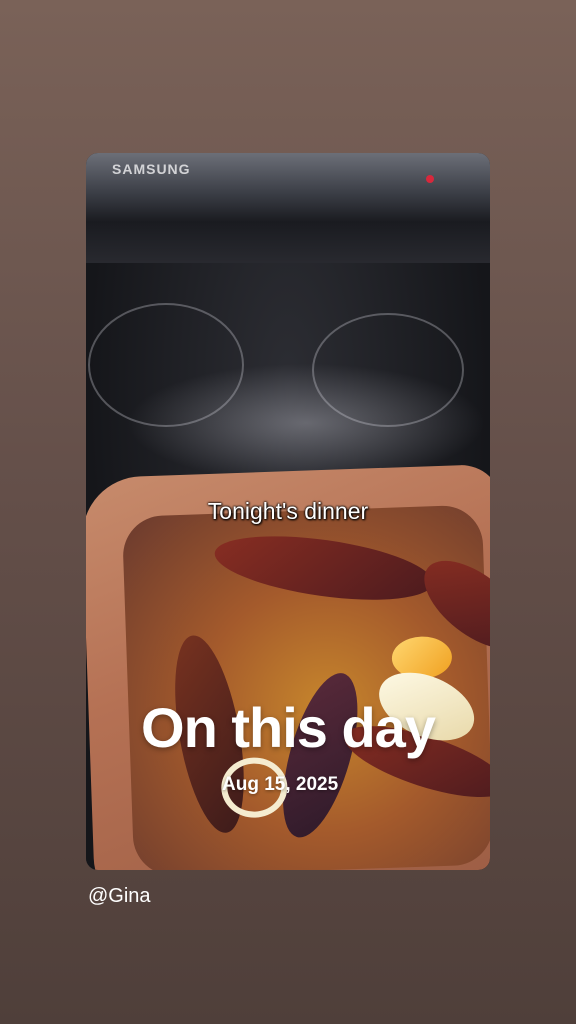 The height and width of the screenshot is (1024, 576). Describe the element at coordinates (280, 784) in the screenshot. I see `memory-date: Aug 15, 2025` at that location.